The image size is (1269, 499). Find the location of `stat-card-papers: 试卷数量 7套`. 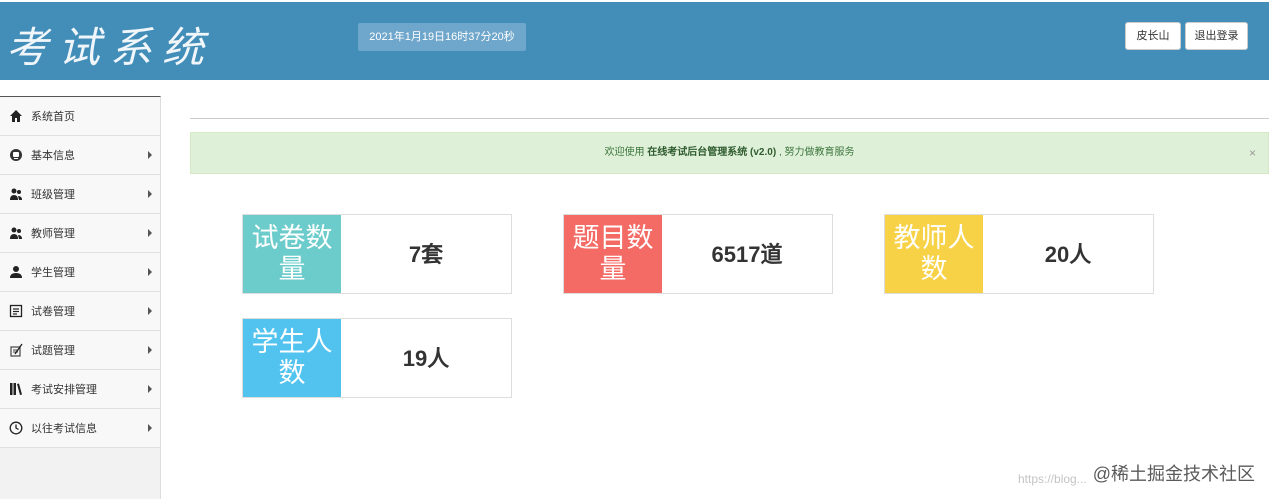

stat-card-papers: 试卷数量 7套 is located at coordinates (377, 254).